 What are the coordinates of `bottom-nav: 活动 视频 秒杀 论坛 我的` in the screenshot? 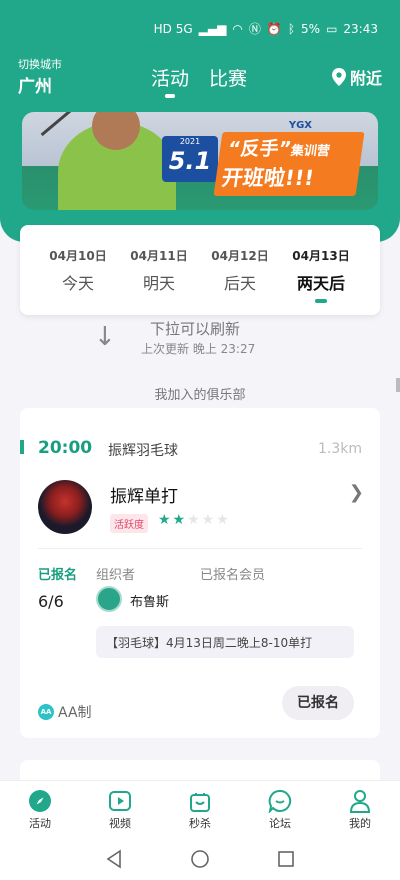 It's located at (200, 808).